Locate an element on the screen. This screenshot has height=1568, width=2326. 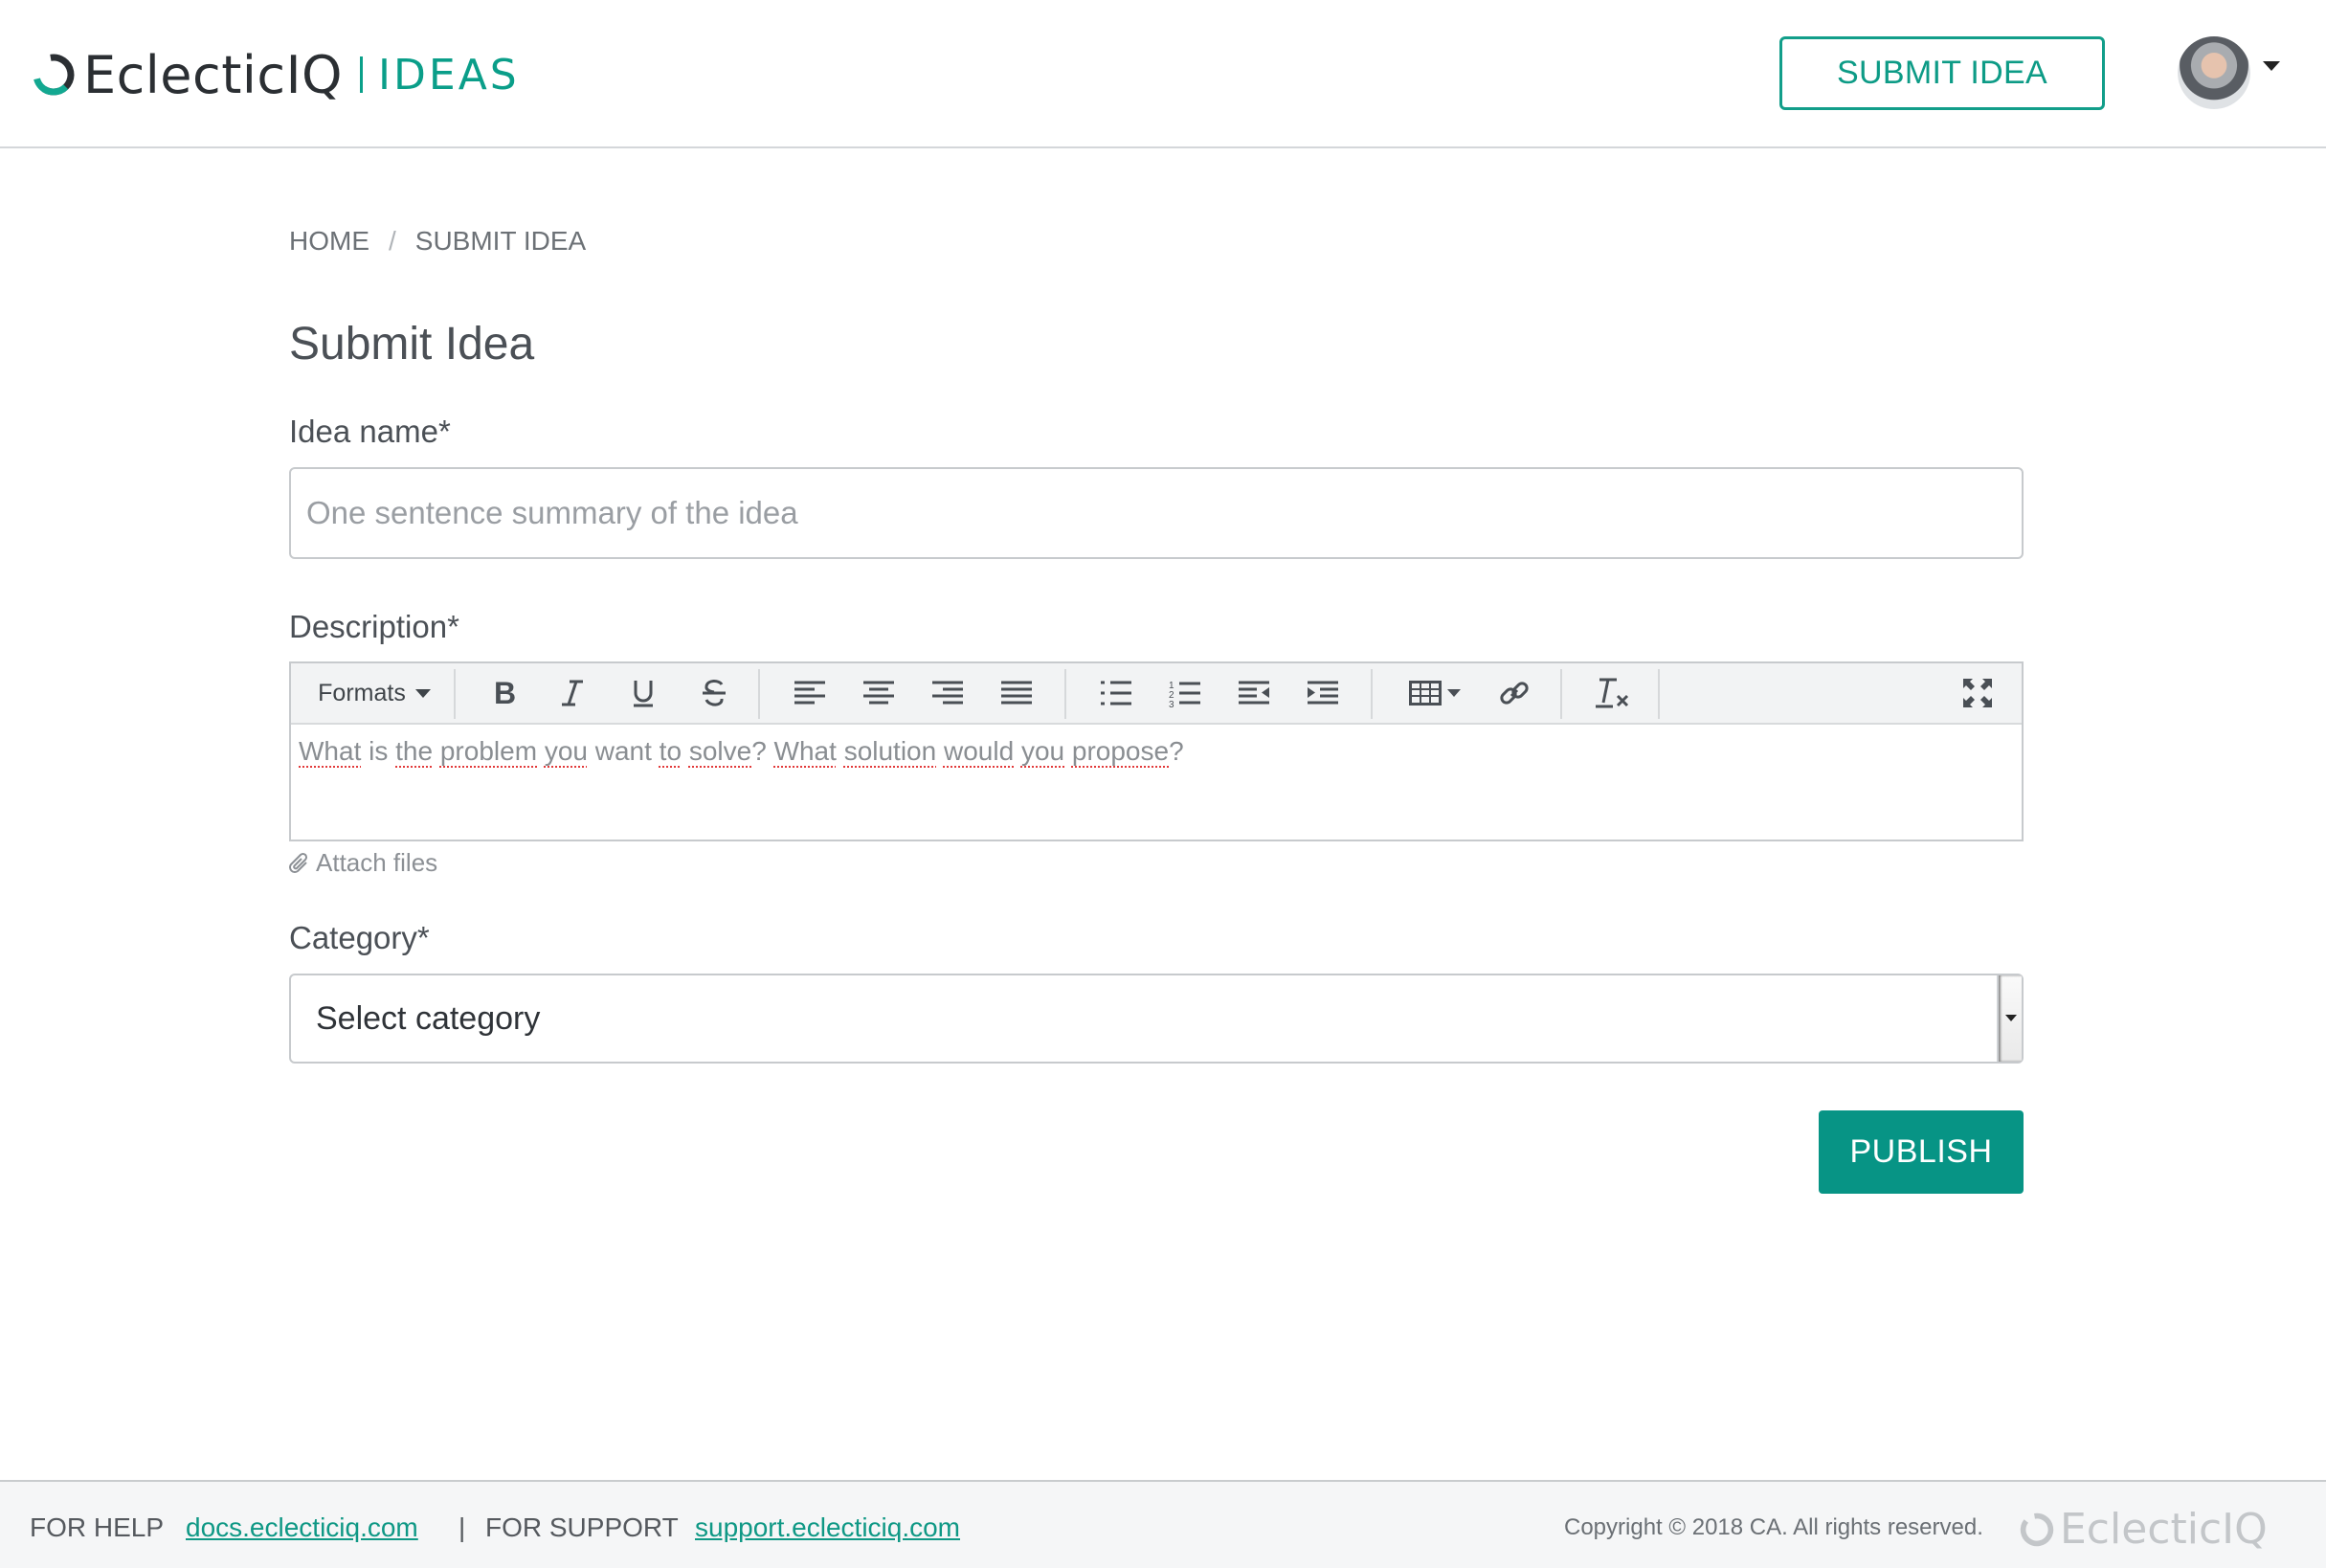
formats-dropdown: Formats is located at coordinates (374, 693).